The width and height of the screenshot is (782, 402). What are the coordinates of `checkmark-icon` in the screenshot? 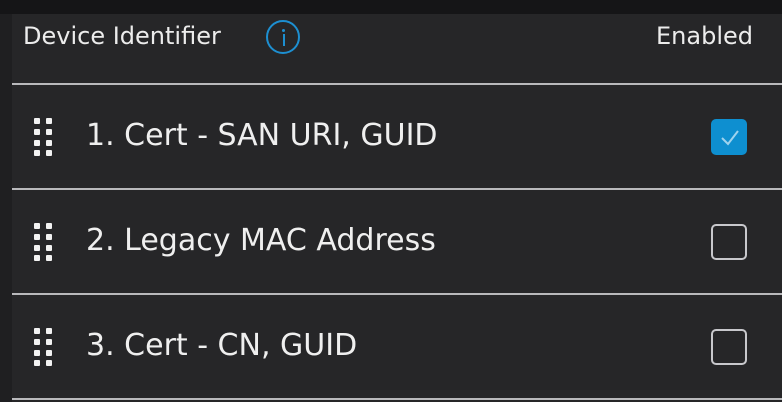 It's located at (730, 138).